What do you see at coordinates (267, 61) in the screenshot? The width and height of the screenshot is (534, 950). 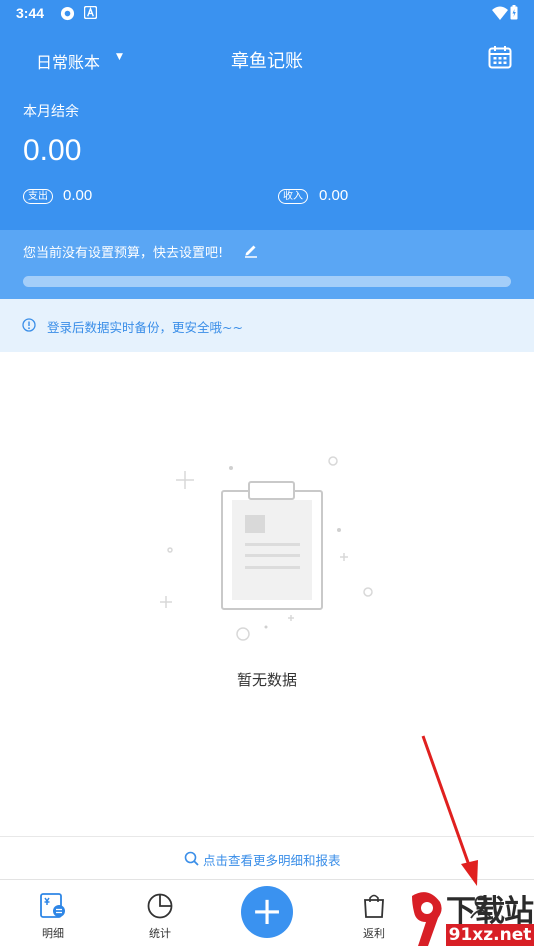 I see `app-title: 章鱼记账` at bounding box center [267, 61].